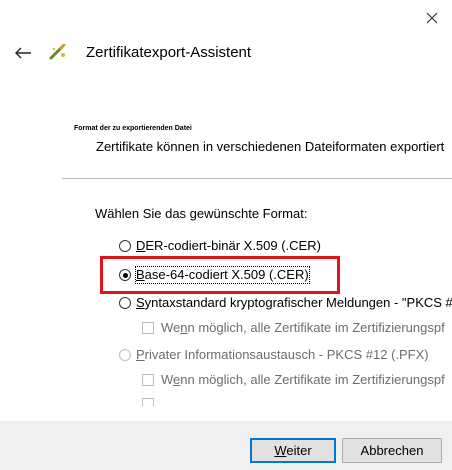 This screenshot has height=470, width=452. What do you see at coordinates (220, 275) in the screenshot?
I see `highlight-annotation` at bounding box center [220, 275].